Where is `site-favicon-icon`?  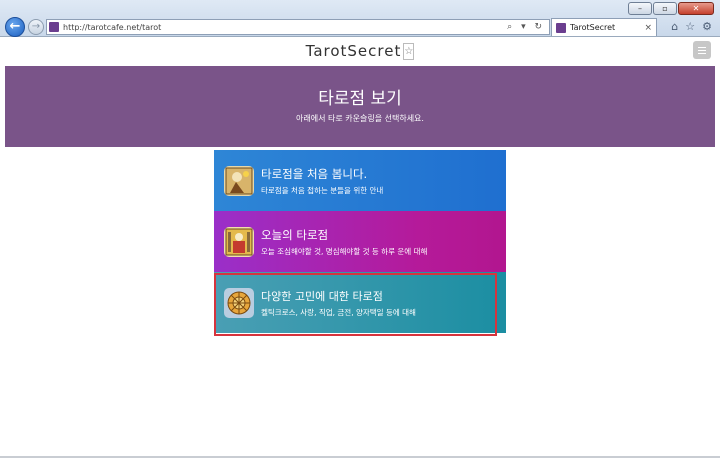
site-favicon-icon is located at coordinates (54, 27).